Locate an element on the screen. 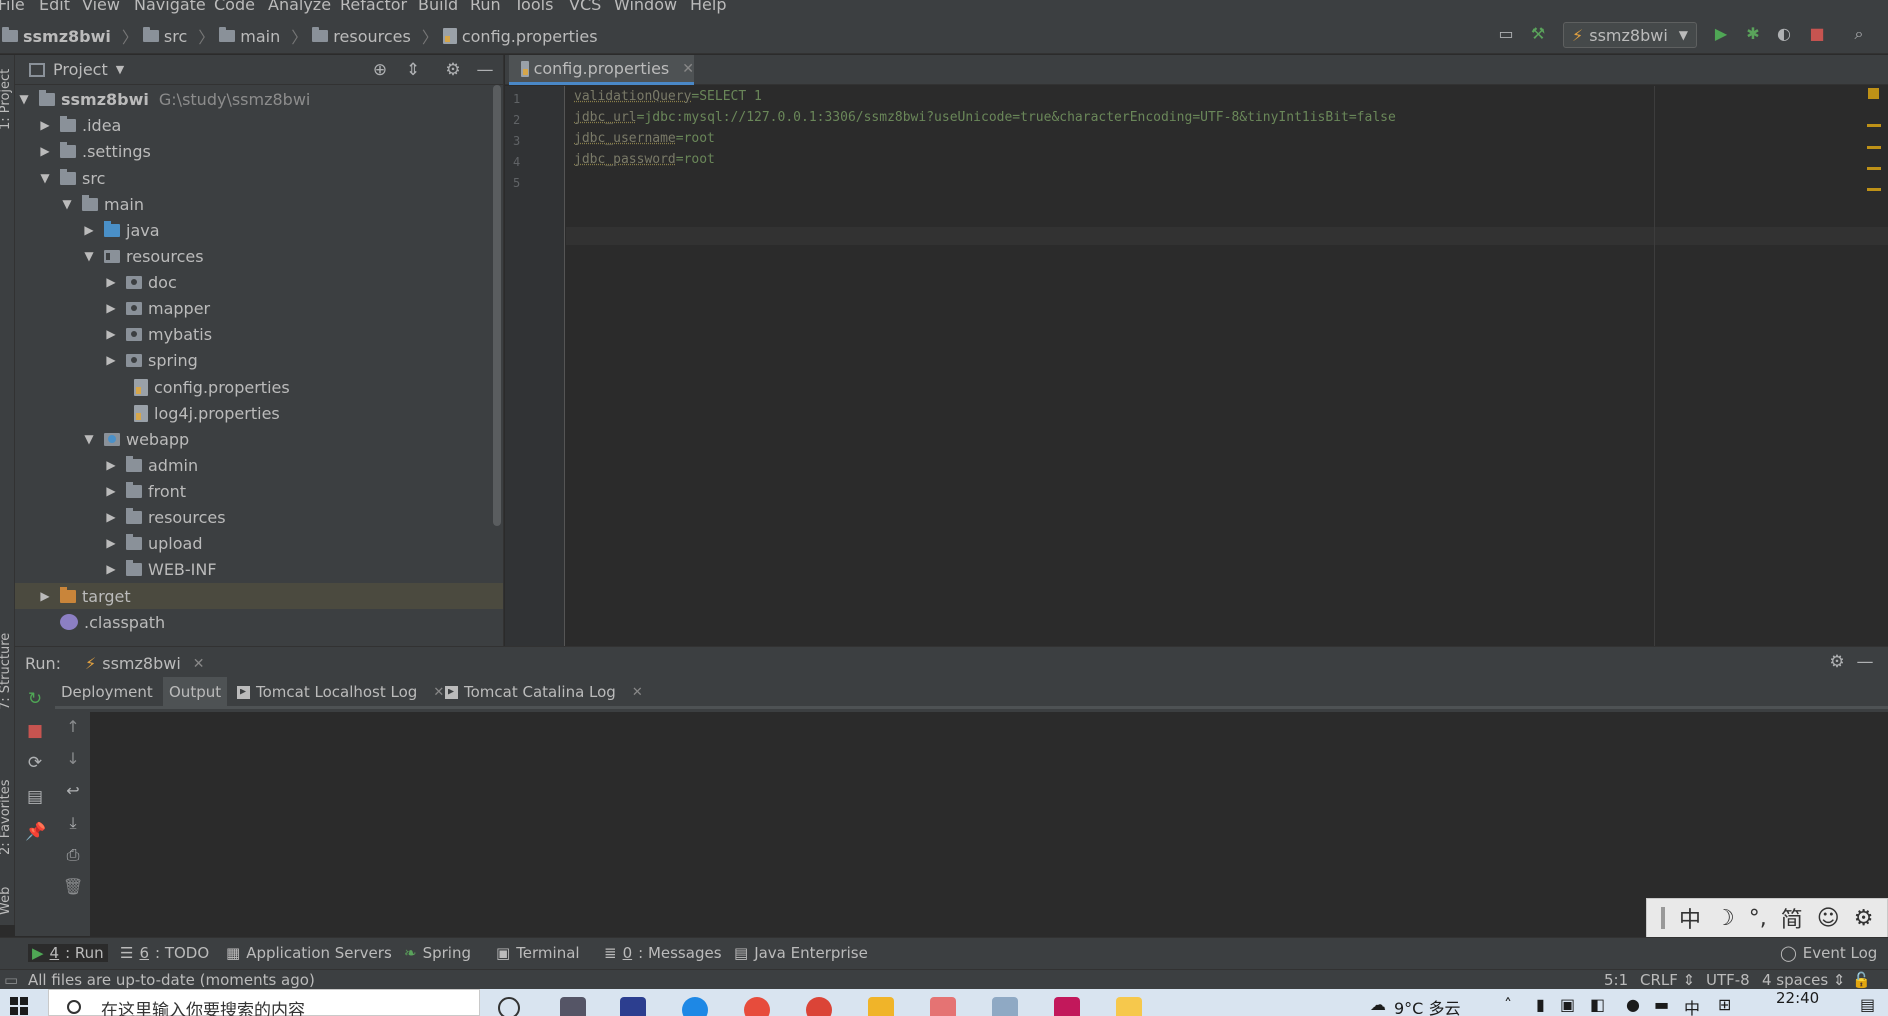  soft-wrap-icon: ↩ is located at coordinates (73, 791).